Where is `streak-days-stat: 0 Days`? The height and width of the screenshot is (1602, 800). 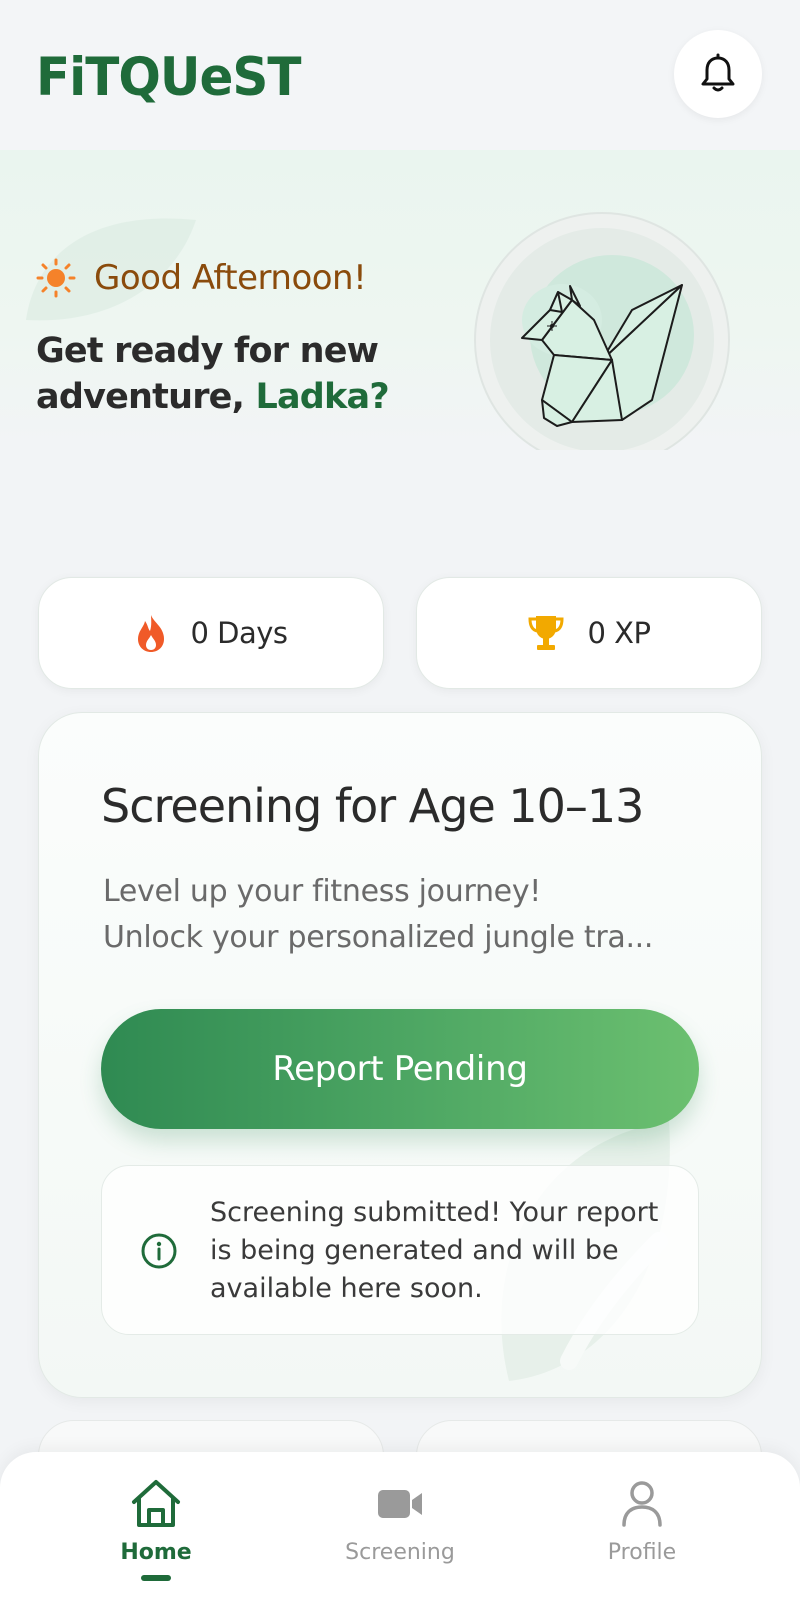 streak-days-stat: 0 Days is located at coordinates (211, 633).